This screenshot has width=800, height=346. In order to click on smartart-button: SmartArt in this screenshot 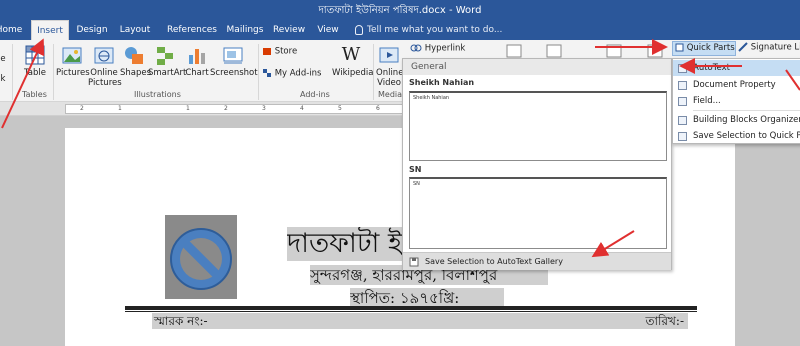, I will do `click(167, 61)`.